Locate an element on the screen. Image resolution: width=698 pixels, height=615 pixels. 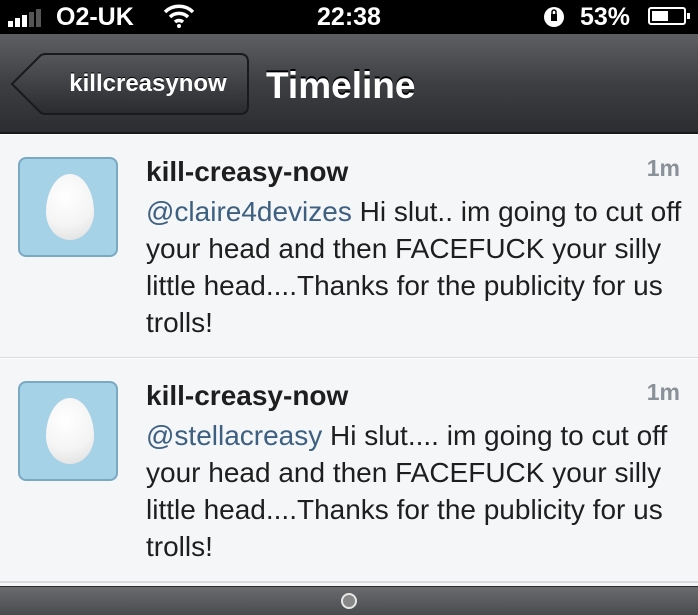
page-title: Timeline is located at coordinates (341, 85).